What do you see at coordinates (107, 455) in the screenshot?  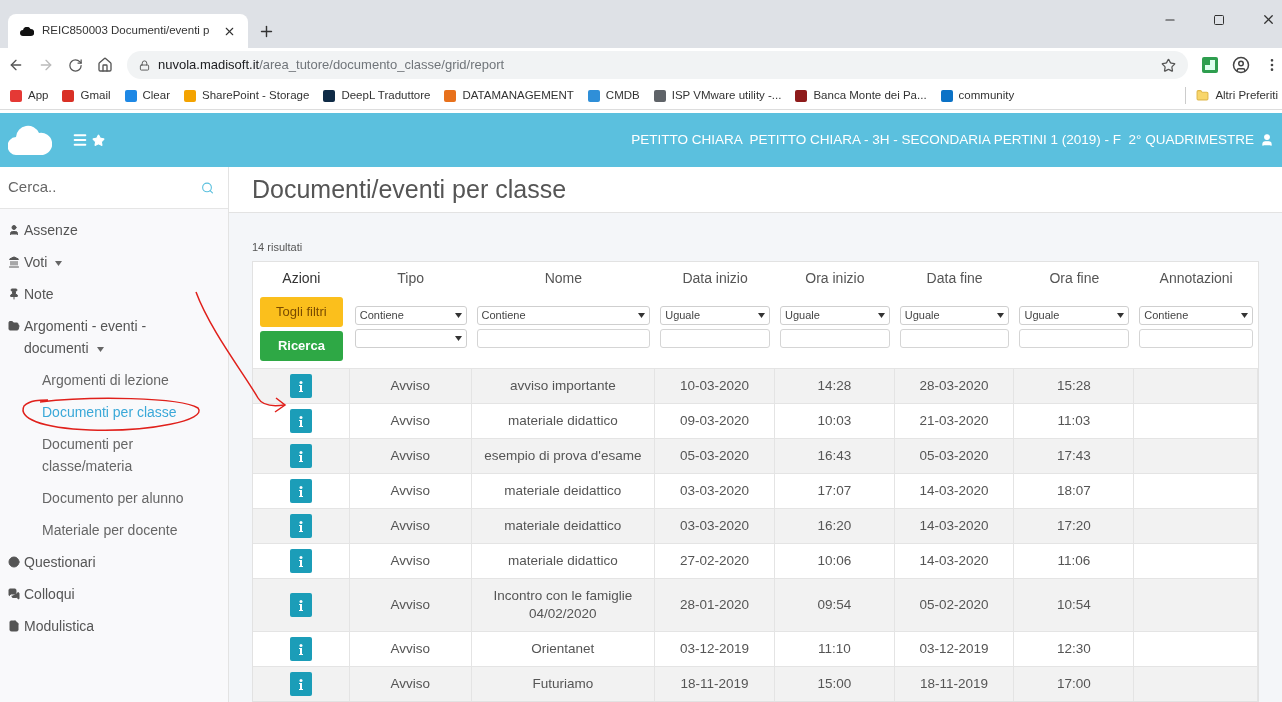 I see `submenu-item: Documenti per classe/materia` at bounding box center [107, 455].